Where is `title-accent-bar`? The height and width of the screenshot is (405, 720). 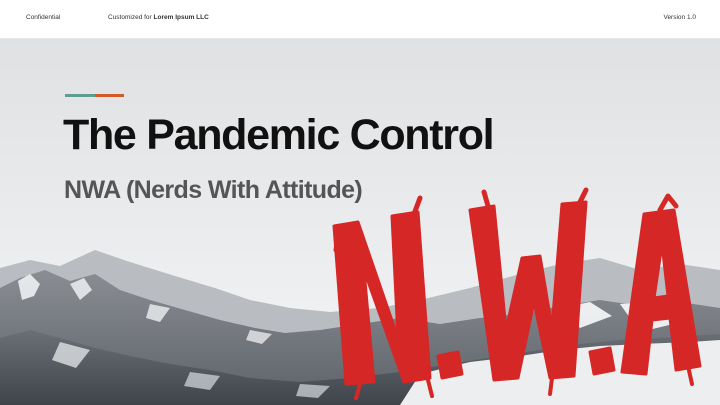
title-accent-bar is located at coordinates (94, 95).